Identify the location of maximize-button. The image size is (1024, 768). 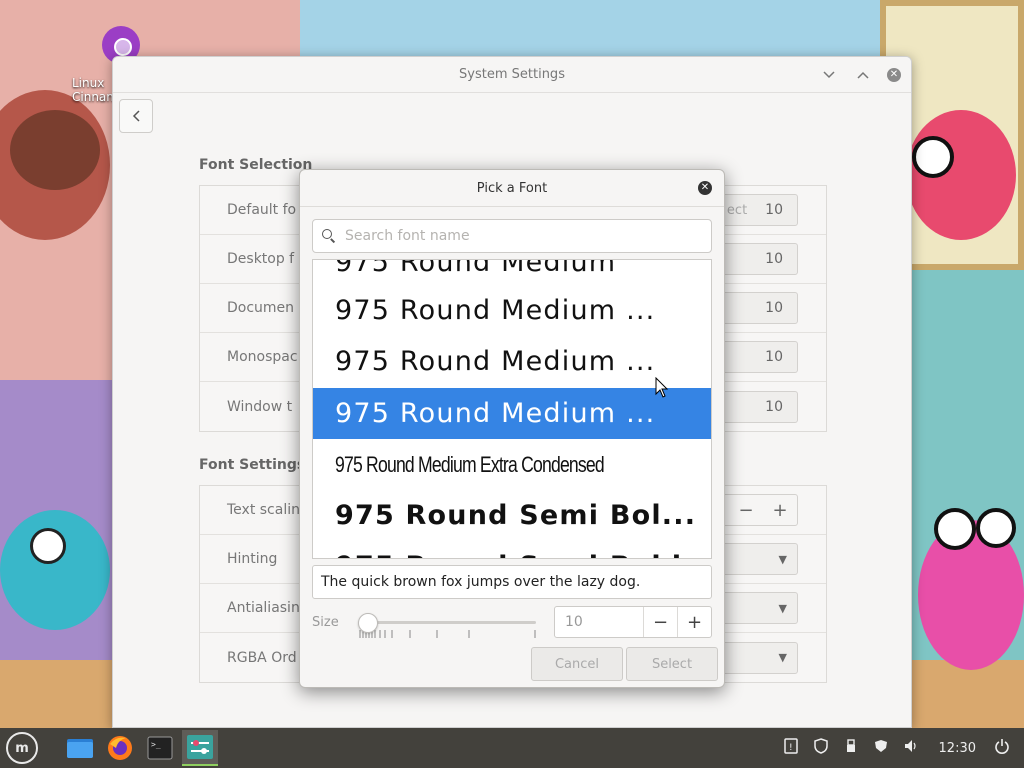
(863, 75).